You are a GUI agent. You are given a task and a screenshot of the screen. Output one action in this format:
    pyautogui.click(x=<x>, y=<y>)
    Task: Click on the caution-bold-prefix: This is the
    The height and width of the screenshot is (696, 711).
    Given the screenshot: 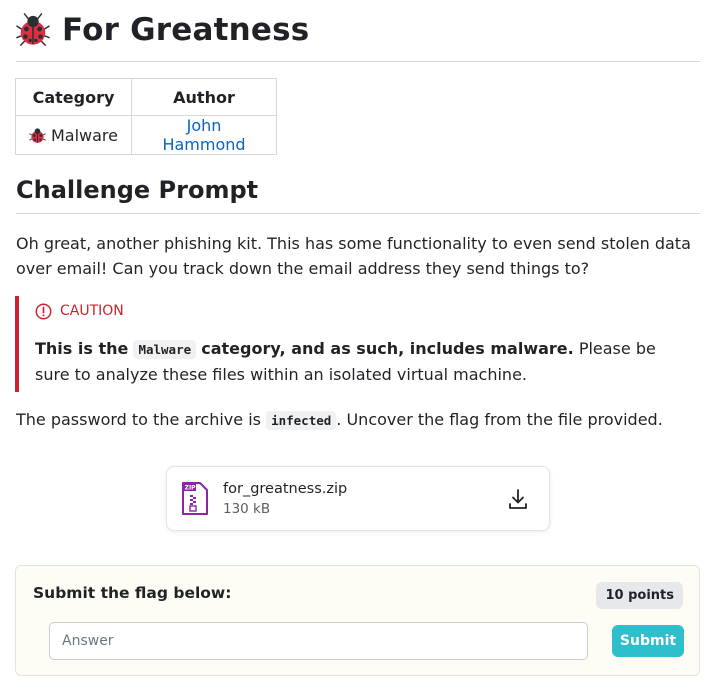 What is the action you would take?
    pyautogui.click(x=82, y=348)
    